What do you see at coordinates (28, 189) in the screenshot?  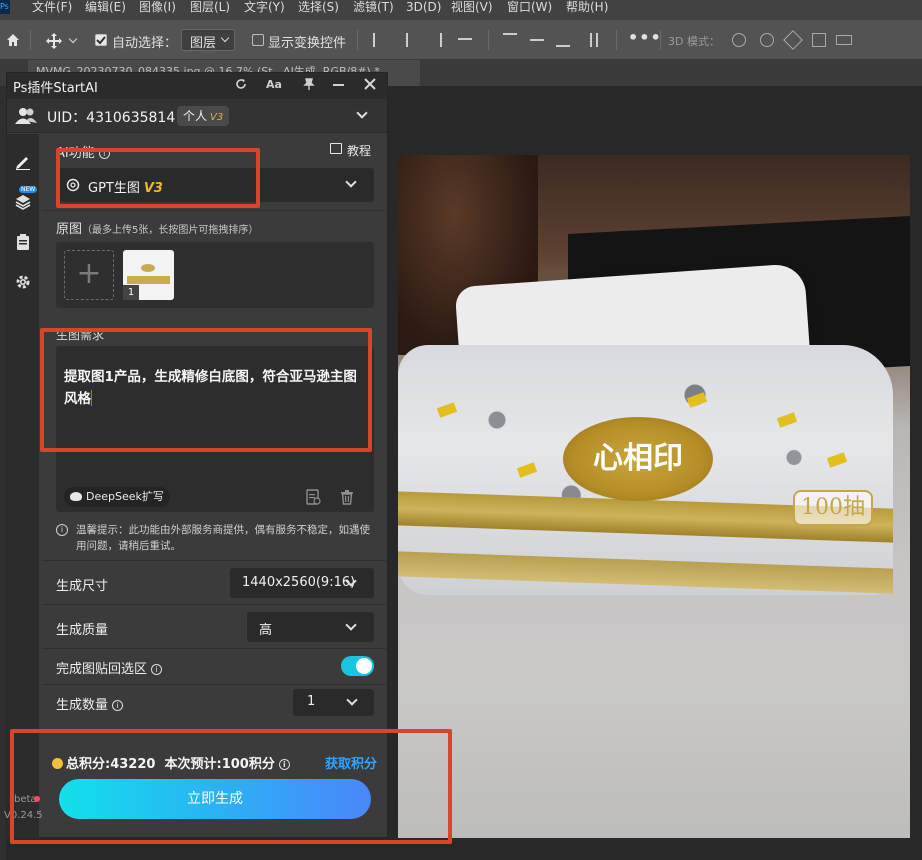 I see `new-badge: NEW` at bounding box center [28, 189].